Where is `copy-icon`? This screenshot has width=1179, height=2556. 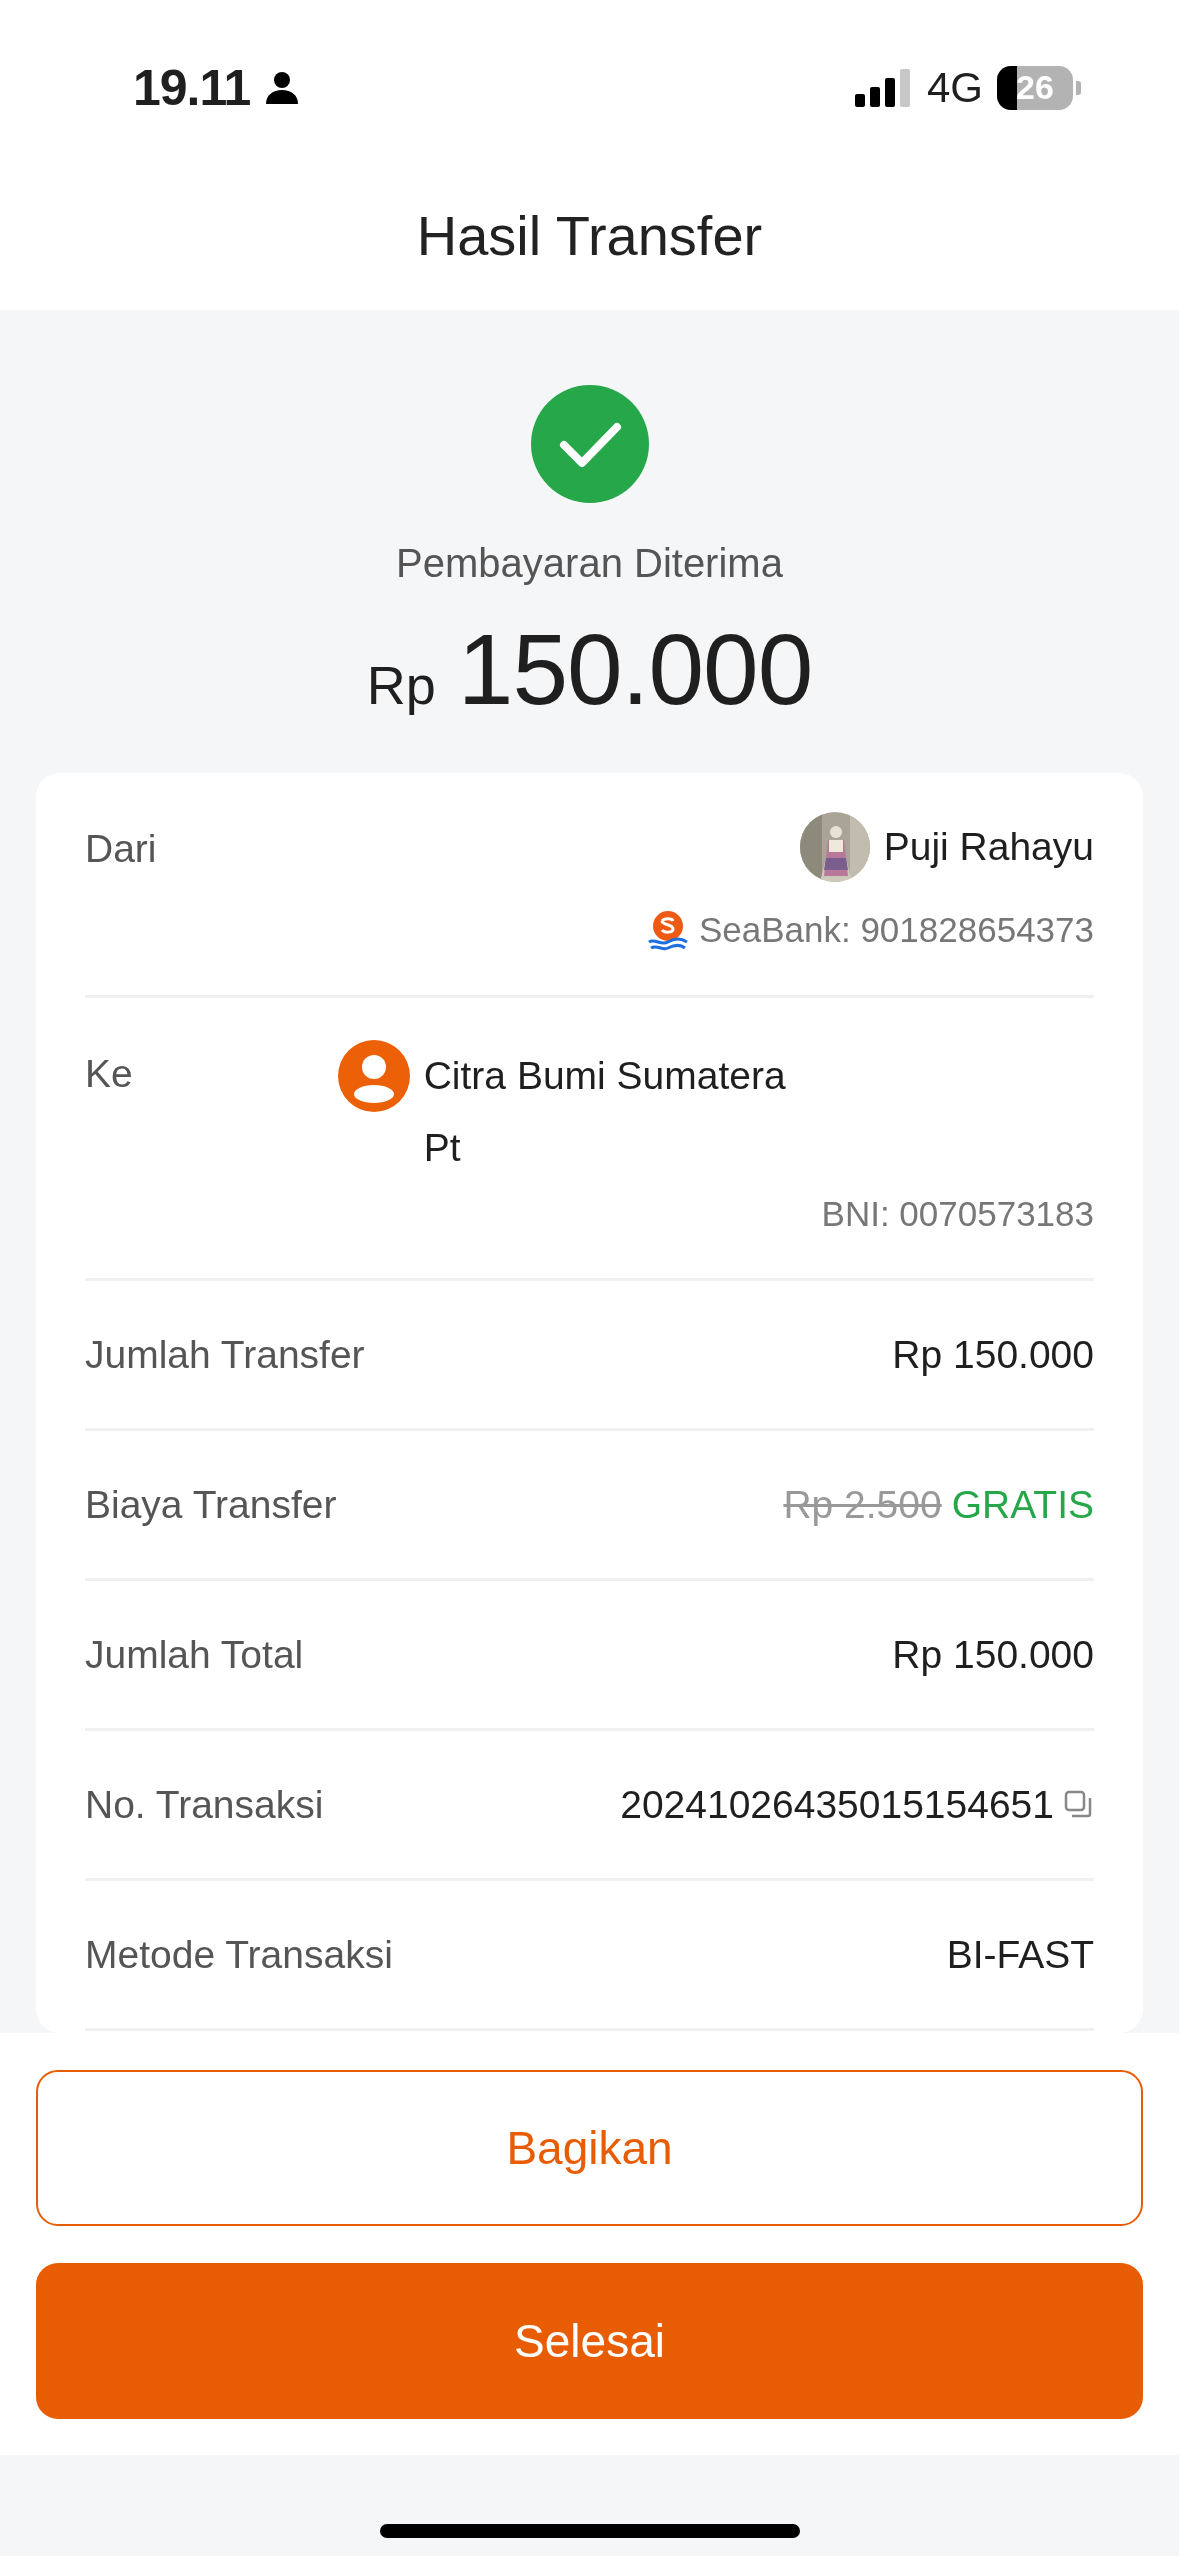
copy-icon is located at coordinates (1079, 1804).